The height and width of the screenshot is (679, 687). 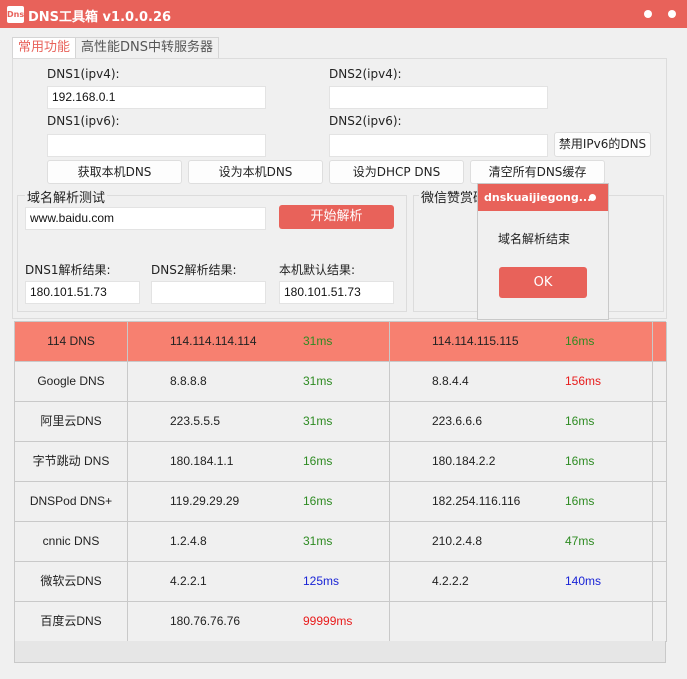 What do you see at coordinates (340, 652) in the screenshot?
I see `table-scroll-area` at bounding box center [340, 652].